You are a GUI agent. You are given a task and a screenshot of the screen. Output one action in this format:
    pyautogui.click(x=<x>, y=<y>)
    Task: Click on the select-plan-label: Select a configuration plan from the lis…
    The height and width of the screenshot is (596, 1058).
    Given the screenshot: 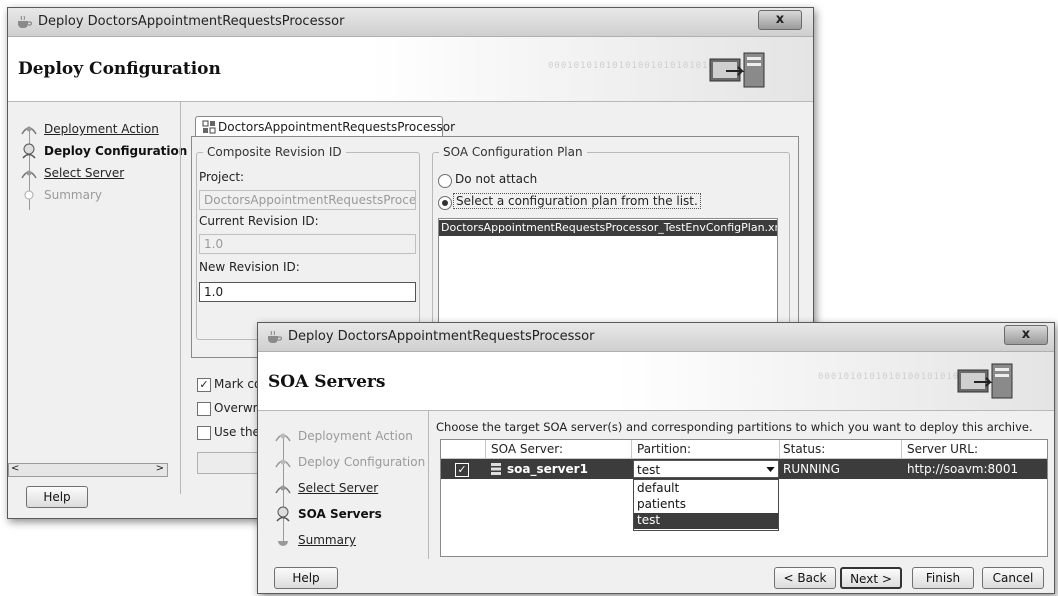 What is the action you would take?
    pyautogui.click(x=577, y=201)
    